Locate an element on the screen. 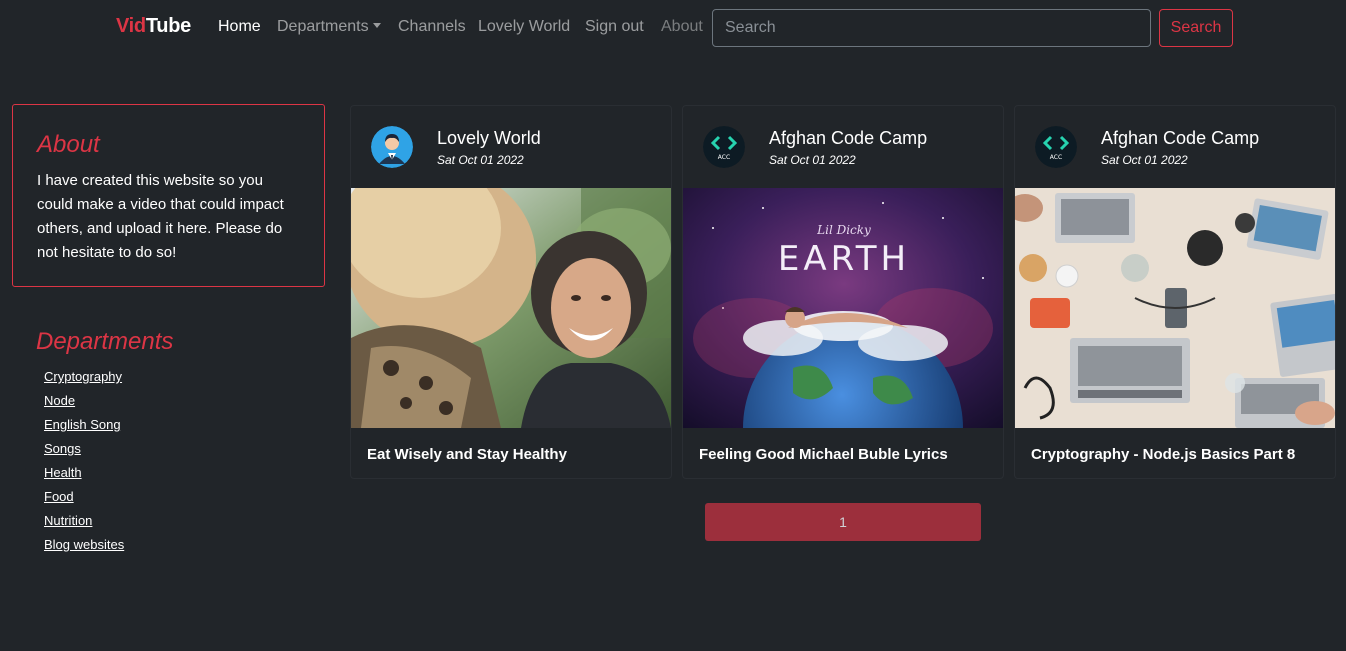 The height and width of the screenshot is (651, 1346). video-thumbnail: Lil Dicky EARTH is located at coordinates (843, 308).